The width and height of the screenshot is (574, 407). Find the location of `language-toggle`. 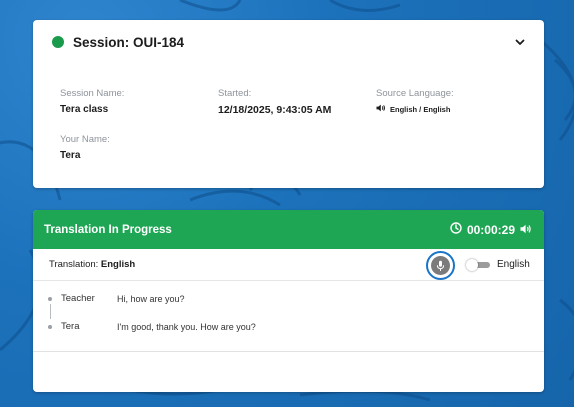

language-toggle is located at coordinates (478, 265).